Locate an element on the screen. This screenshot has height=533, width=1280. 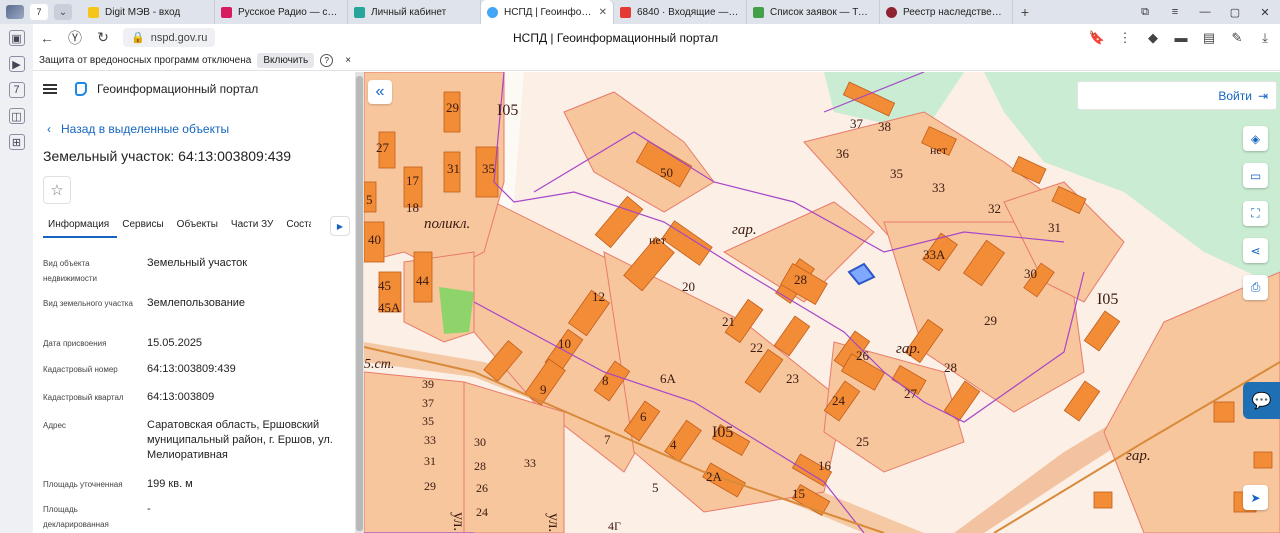
yandex-icon: Ⓨ is located at coordinates (75, 38).